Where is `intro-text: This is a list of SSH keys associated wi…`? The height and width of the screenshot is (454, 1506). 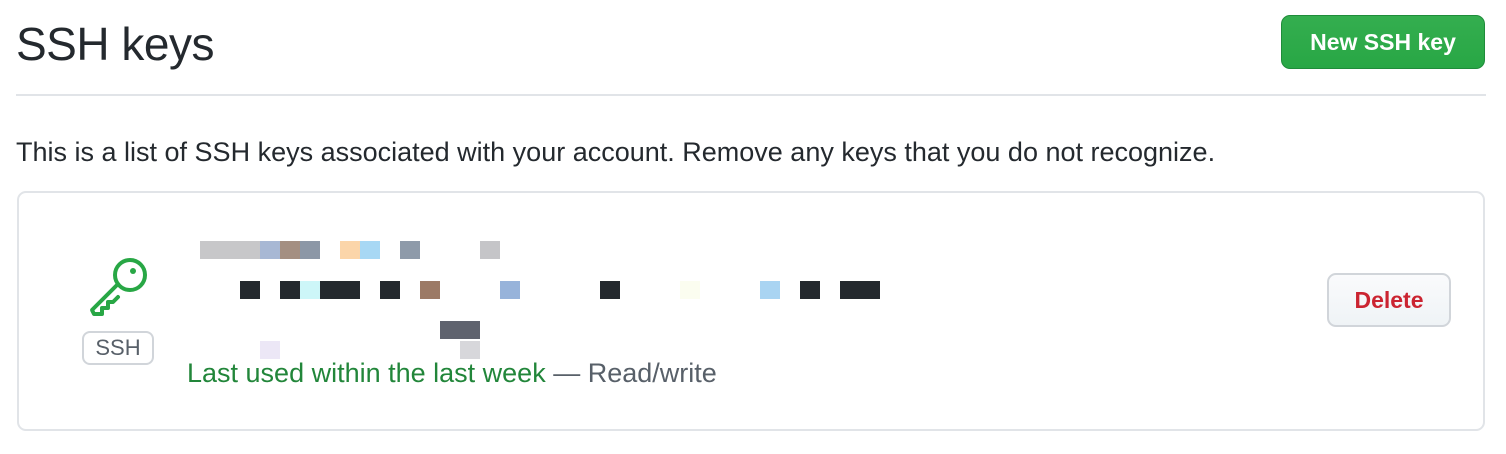
intro-text: This is a list of SSH keys associated wi… is located at coordinates (616, 152).